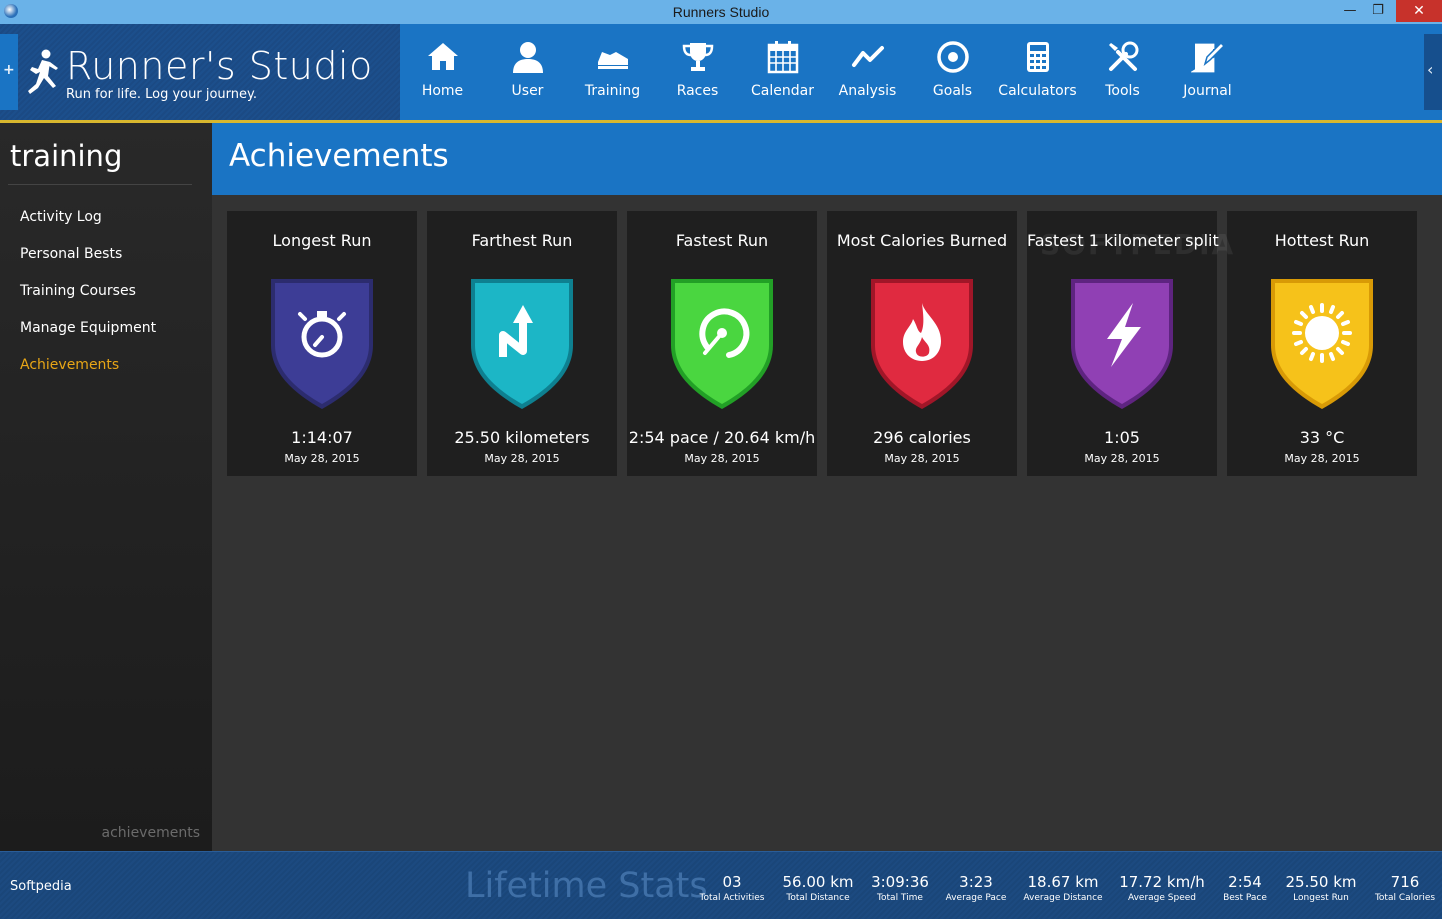  I want to click on nav-goals: Goals, so click(952, 72).